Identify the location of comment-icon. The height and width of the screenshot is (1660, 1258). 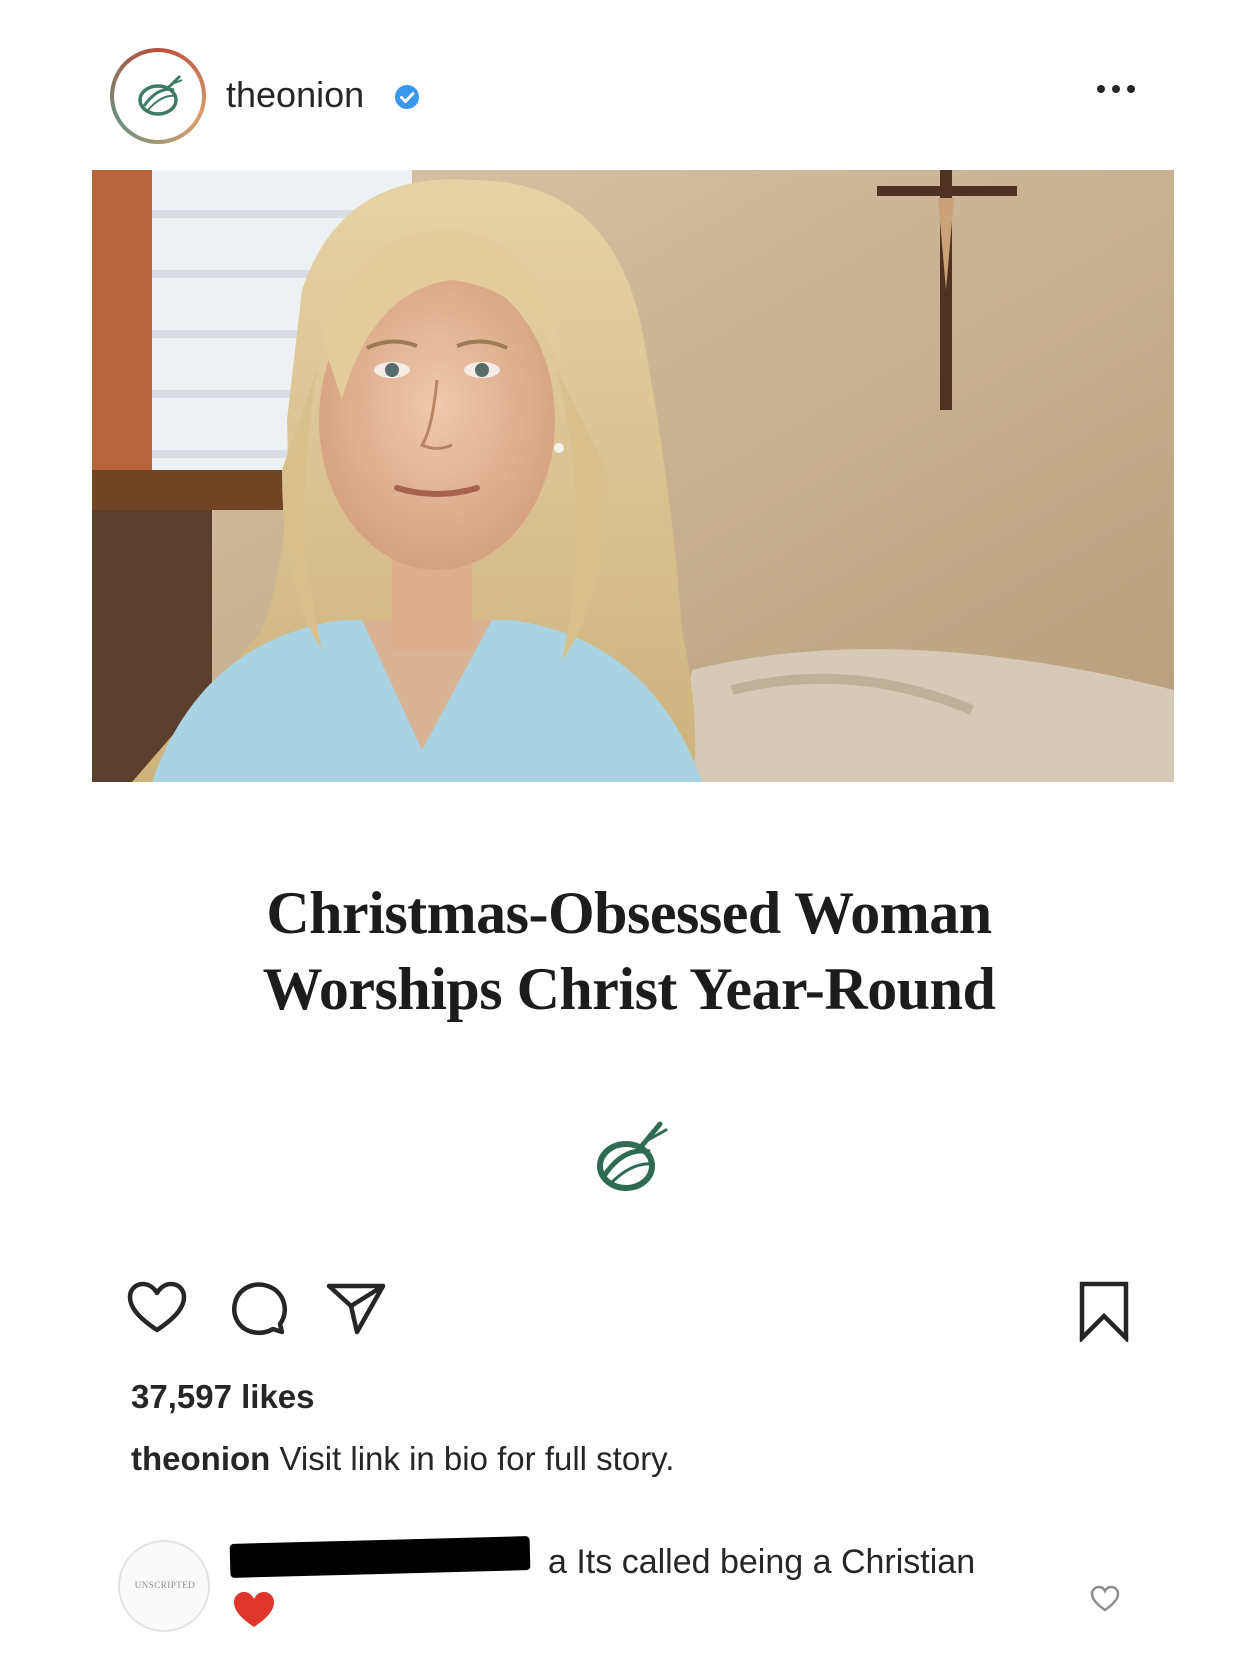
(259, 1308).